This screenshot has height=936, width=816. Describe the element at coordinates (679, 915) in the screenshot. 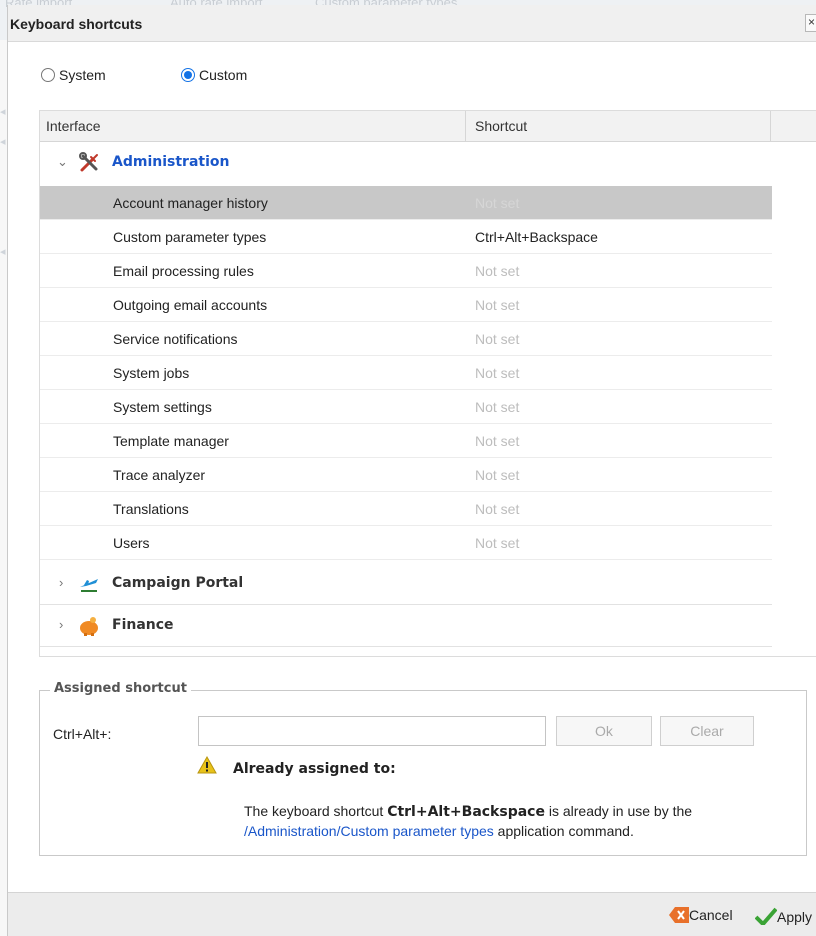

I see `cancel-icon` at that location.